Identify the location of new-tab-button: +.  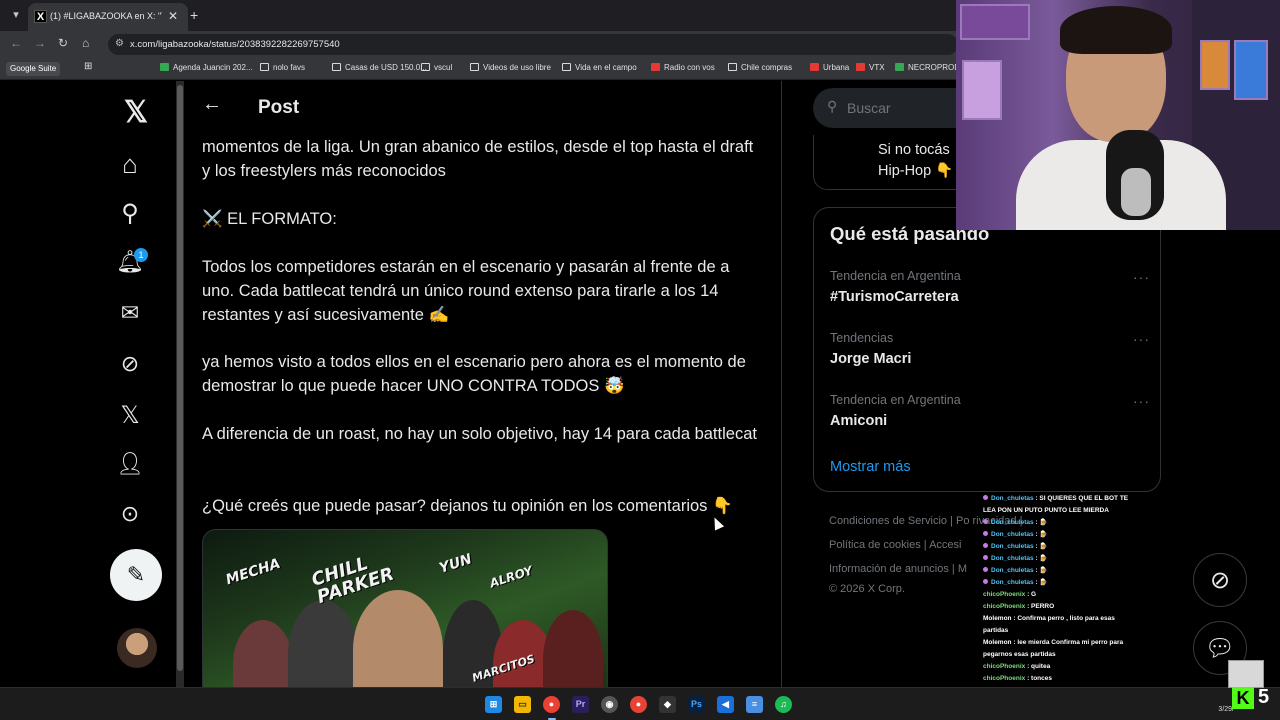
(194, 15).